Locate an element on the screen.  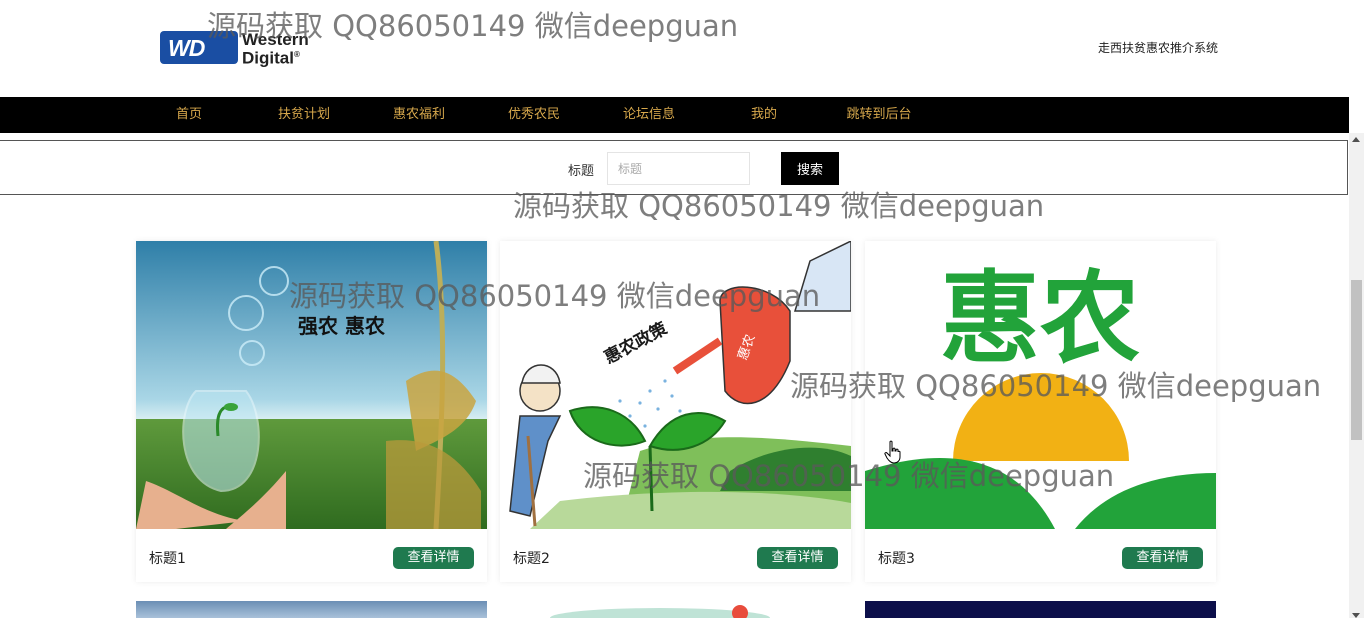
card-1: 强农 惠农 标题1 查看详情 is located at coordinates (311, 411).